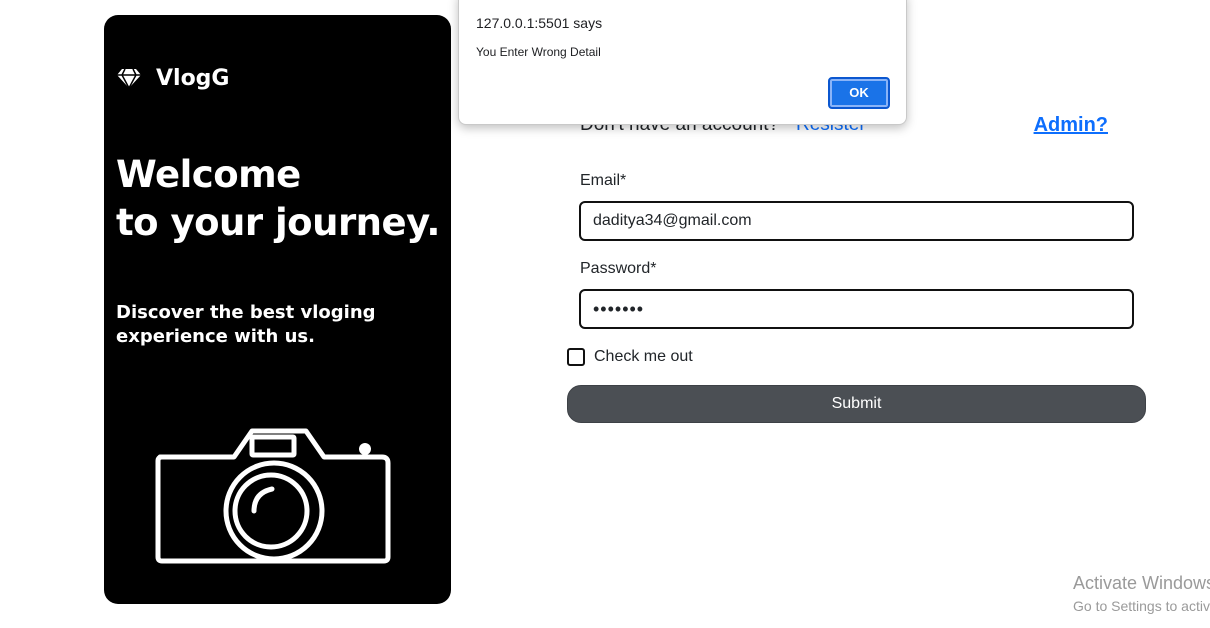  Describe the element at coordinates (278, 199) in the screenshot. I see `hero-headline: Welcome to your journey.` at that location.